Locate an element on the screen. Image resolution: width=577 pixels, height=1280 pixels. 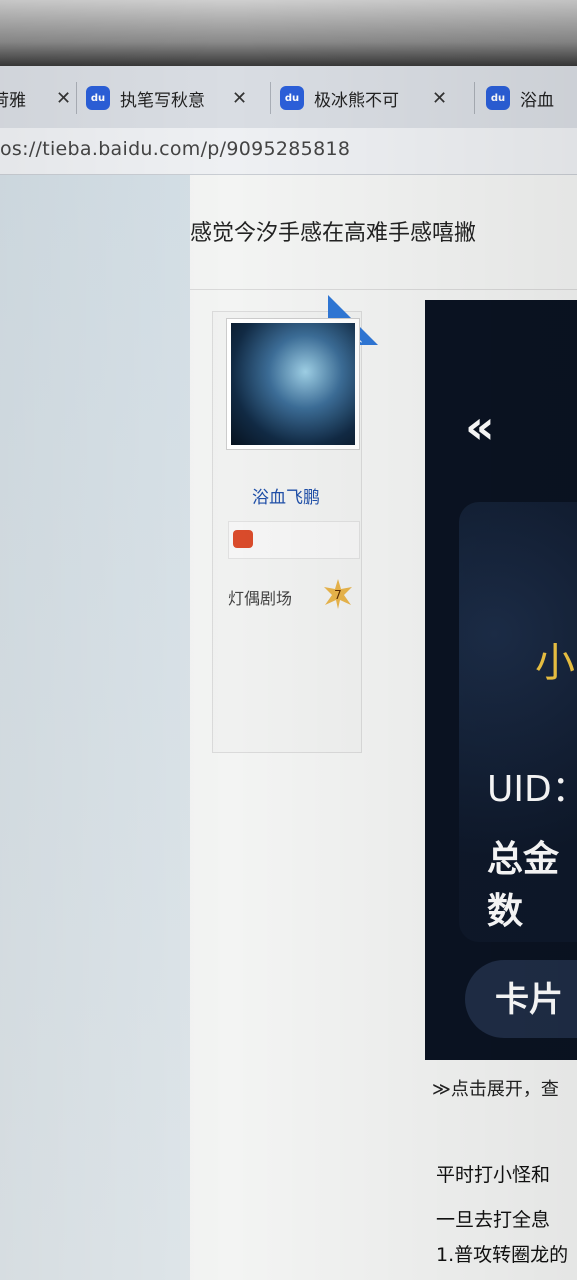
post-body-line: 1.普攻转圈龙的 is located at coordinates (502, 1255).